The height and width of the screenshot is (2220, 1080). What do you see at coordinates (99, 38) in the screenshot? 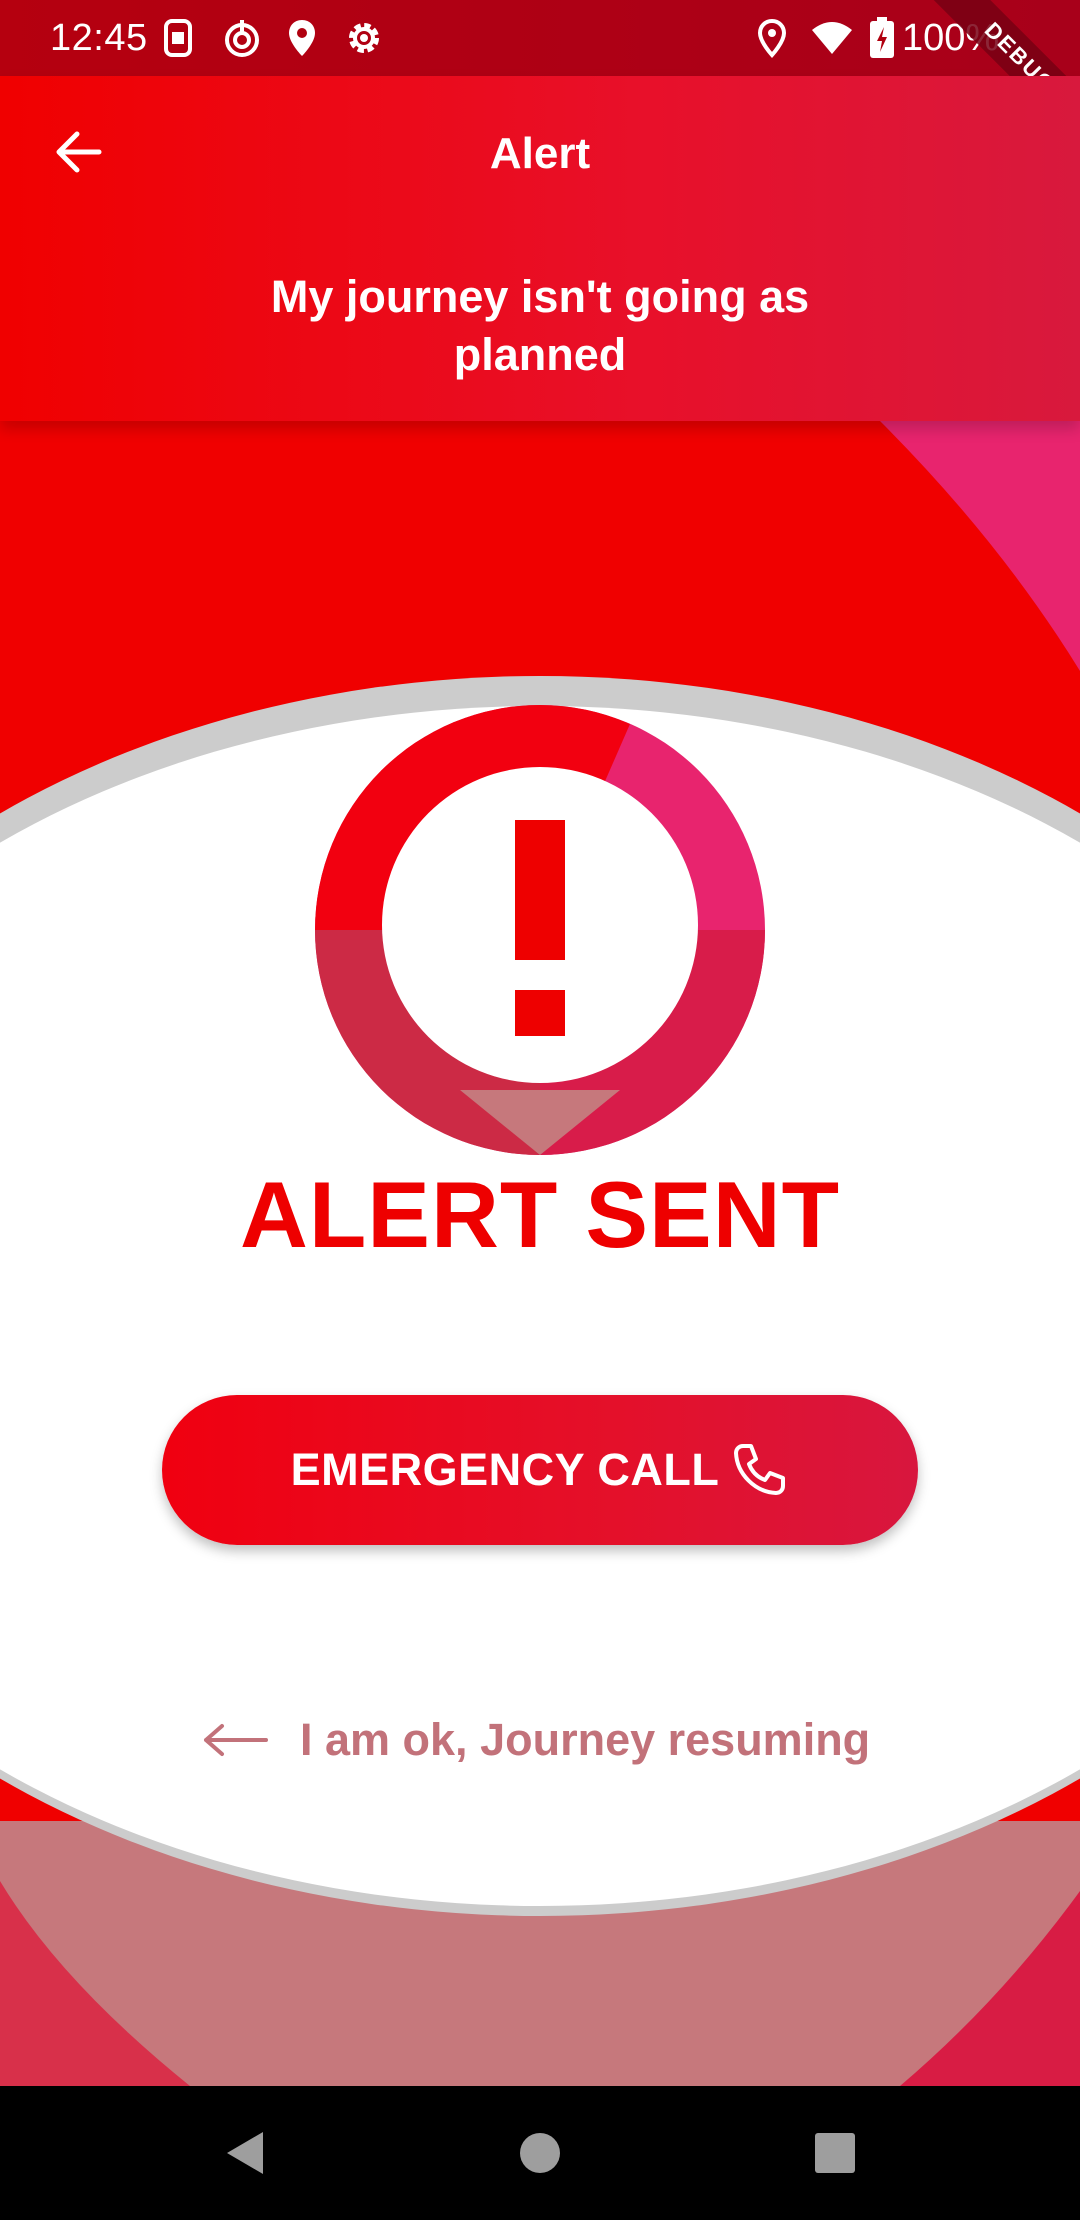
I see `status-time: 12:45` at bounding box center [99, 38].